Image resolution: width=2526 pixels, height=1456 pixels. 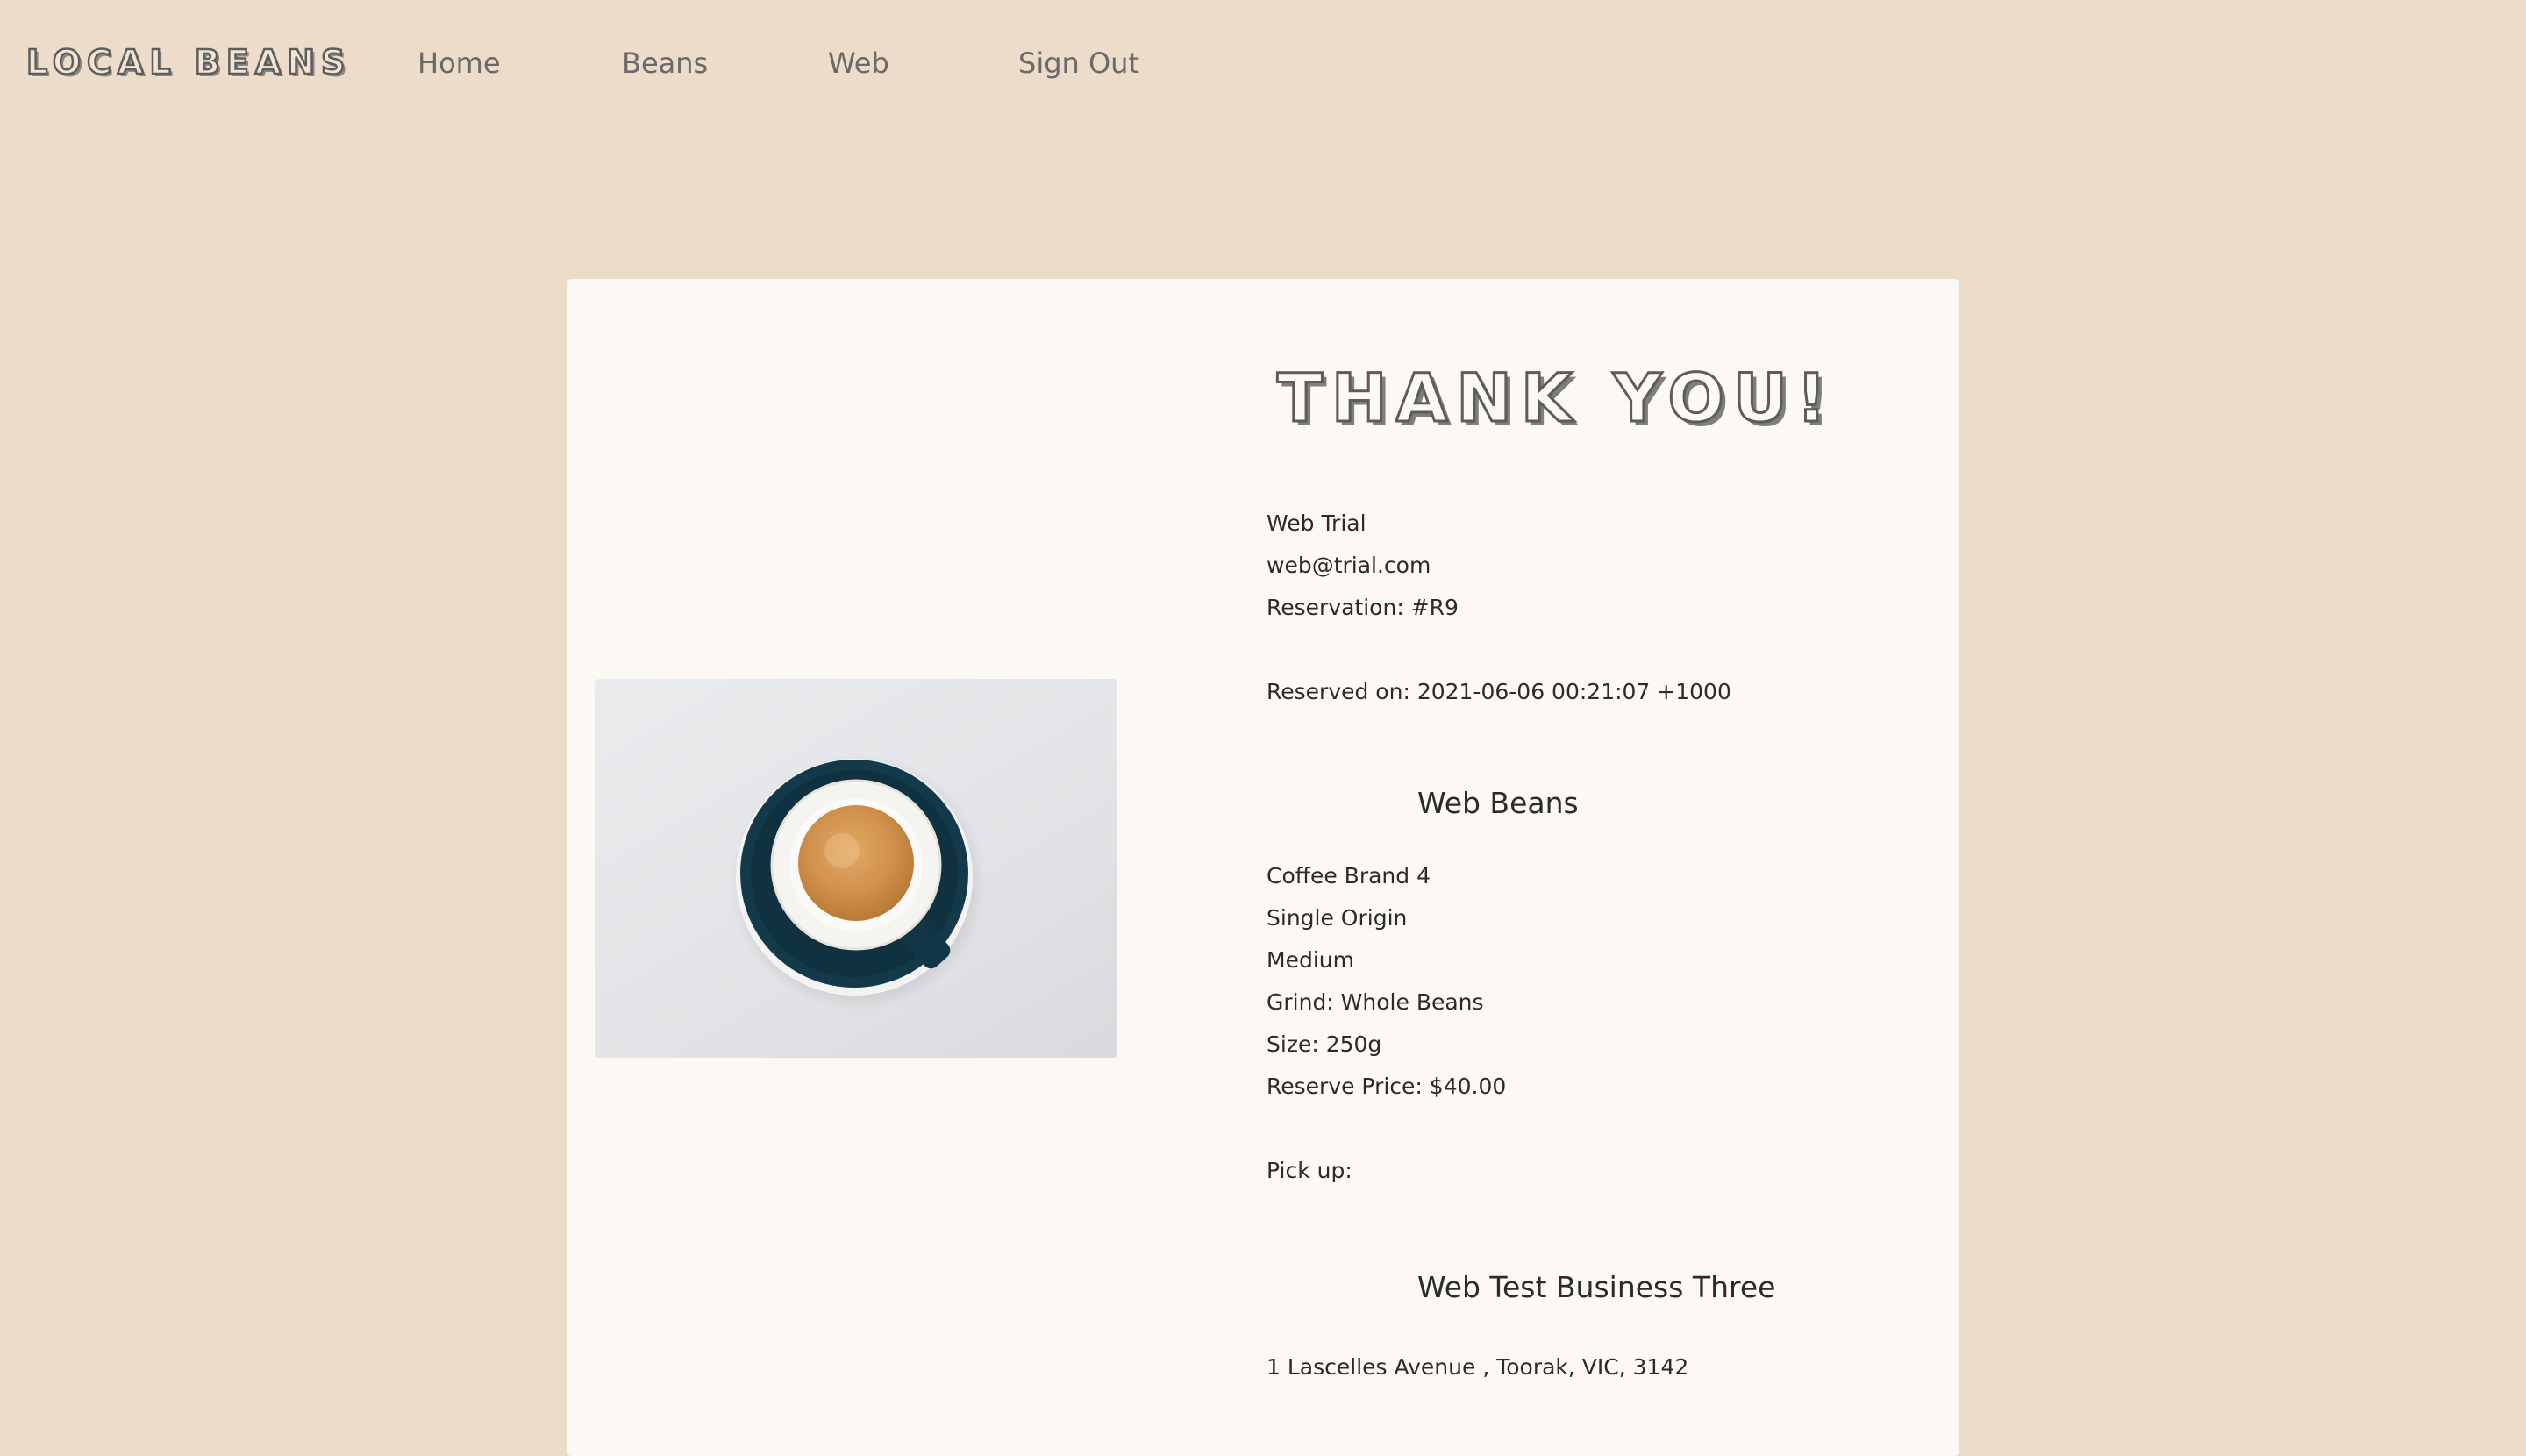 What do you see at coordinates (459, 63) in the screenshot?
I see `nav-link-home: Home` at bounding box center [459, 63].